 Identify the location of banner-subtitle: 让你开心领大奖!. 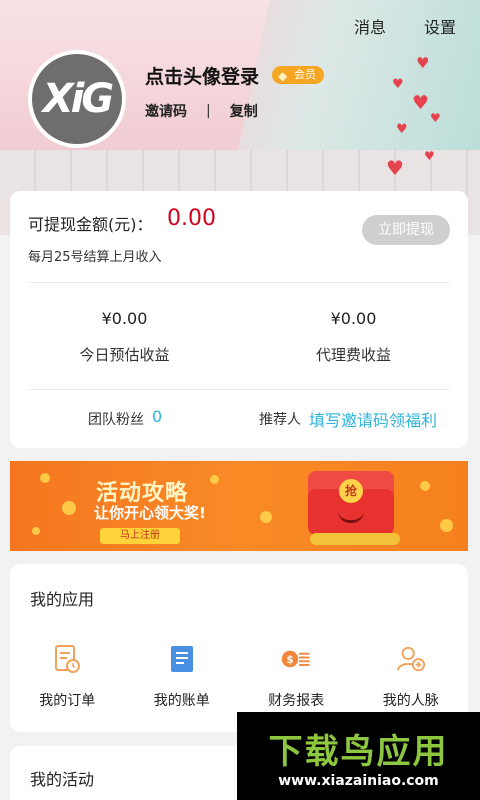
(150, 513).